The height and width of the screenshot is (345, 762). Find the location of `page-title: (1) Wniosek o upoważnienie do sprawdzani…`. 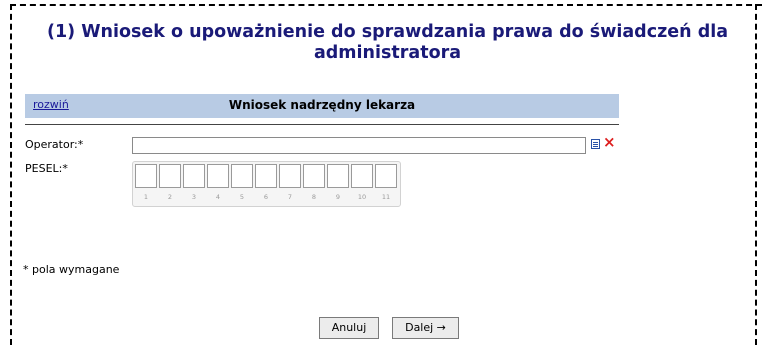

page-title: (1) Wniosek o upoważnienie do sprawdzani… is located at coordinates (387, 42).